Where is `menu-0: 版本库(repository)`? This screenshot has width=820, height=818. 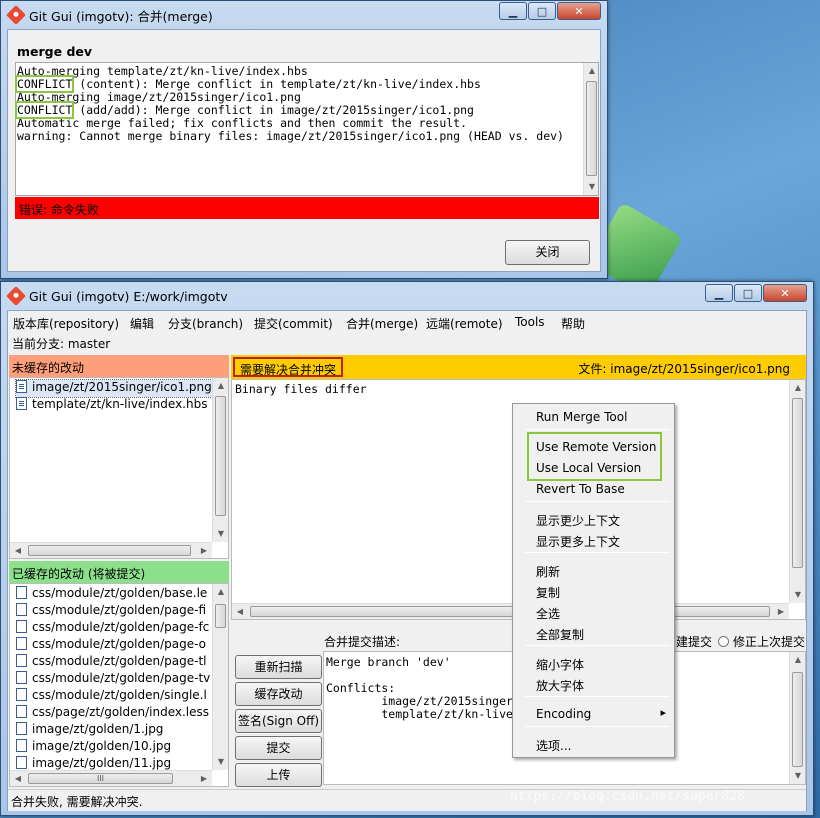
menu-0: 版本库(repository) is located at coordinates (66, 323).